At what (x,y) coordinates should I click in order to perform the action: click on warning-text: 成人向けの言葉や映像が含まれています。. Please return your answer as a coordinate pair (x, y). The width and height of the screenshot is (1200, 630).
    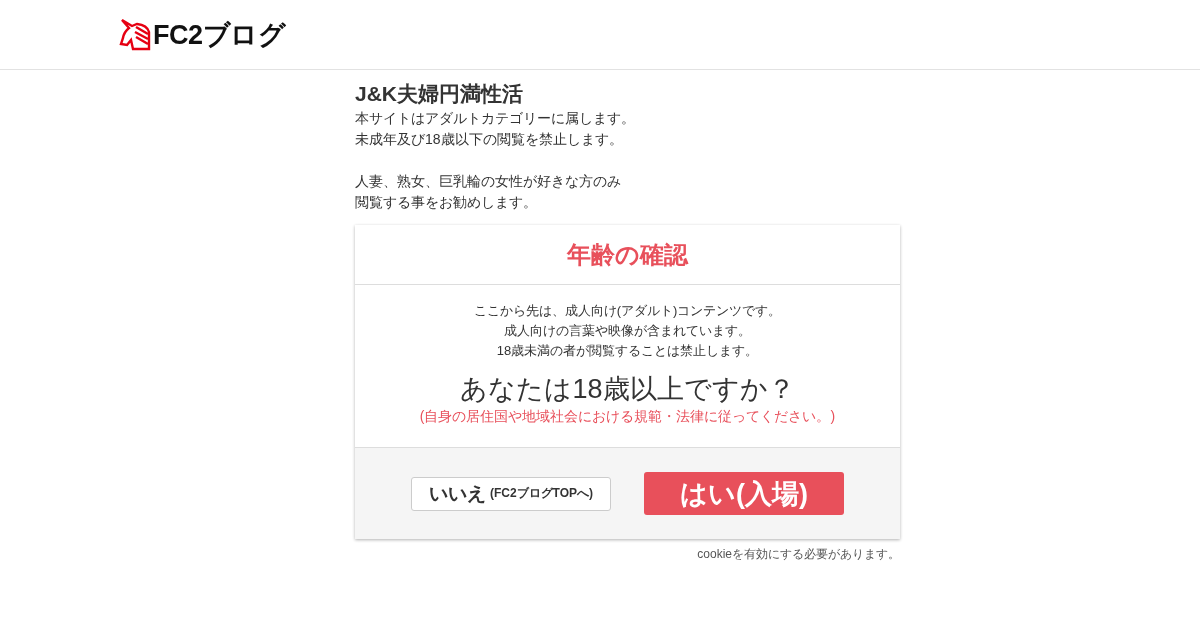
    Looking at the image, I should click on (627, 331).